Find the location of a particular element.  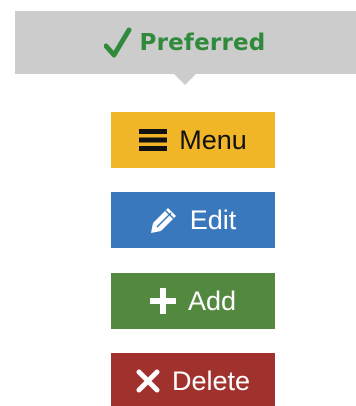

preferred-banner: Preferred is located at coordinates (185, 42).